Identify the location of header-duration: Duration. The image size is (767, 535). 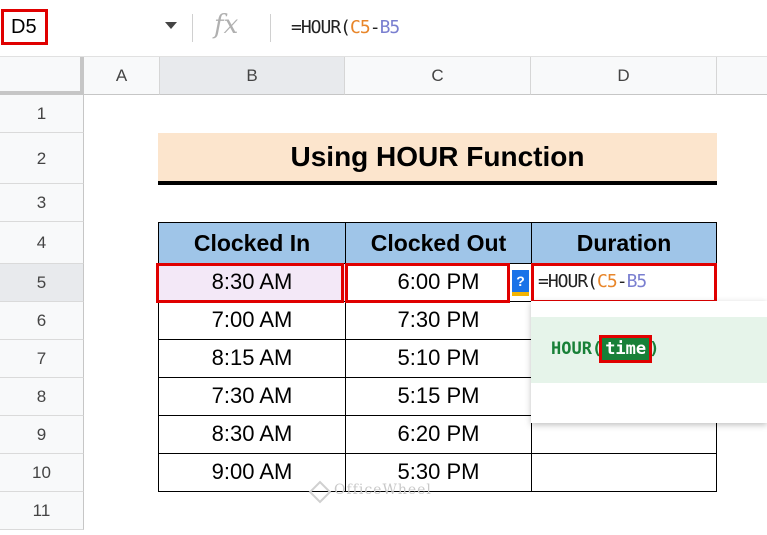
(624, 243).